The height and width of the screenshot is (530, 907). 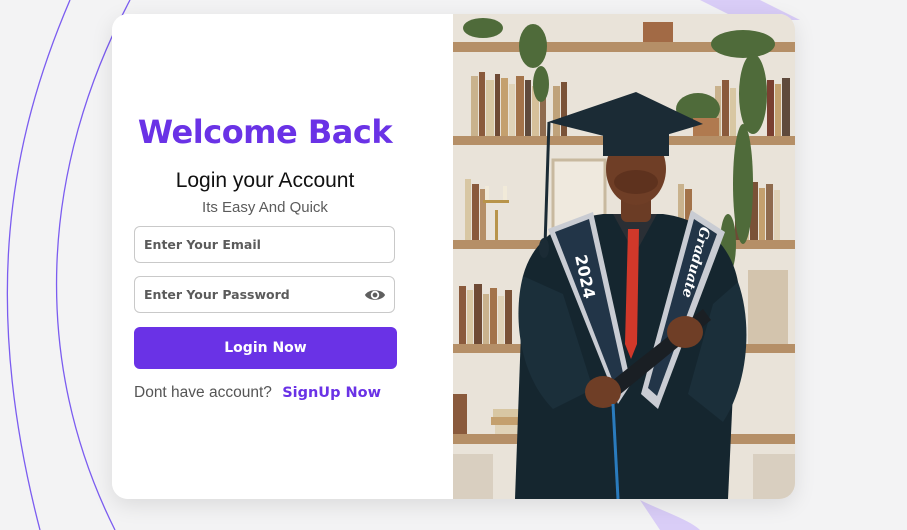 I want to click on password-field, so click(x=264, y=294).